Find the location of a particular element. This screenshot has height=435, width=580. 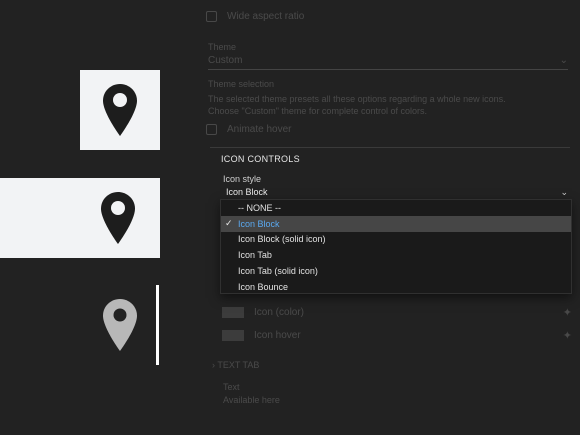

text-value: Available here is located at coordinates (251, 400).